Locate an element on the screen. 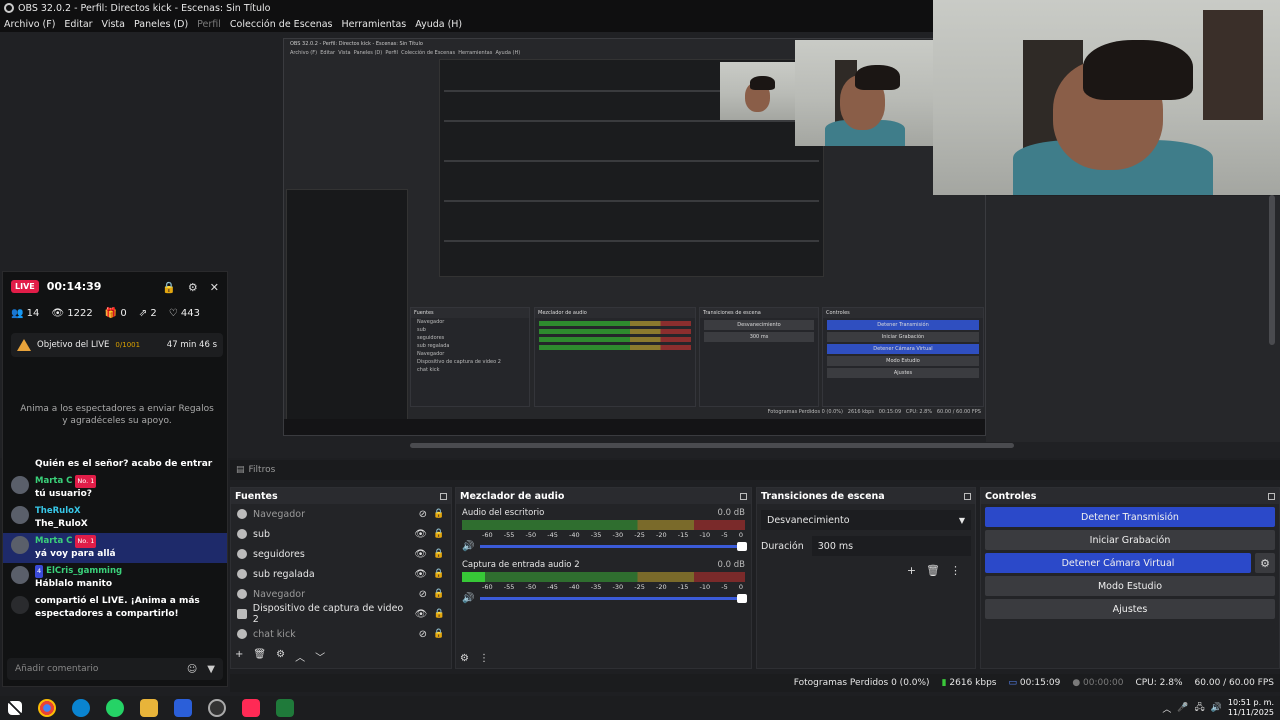 The width and height of the screenshot is (1280, 720). stop-virtual-camera-button: Detener Cámara Virtual is located at coordinates (1118, 563).